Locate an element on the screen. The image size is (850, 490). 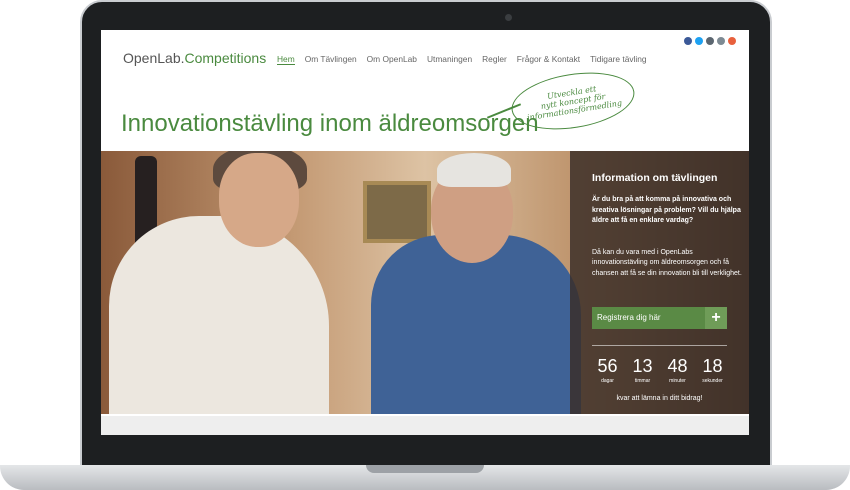
countdown-hours: 13 timmar is located at coordinates (642, 370).